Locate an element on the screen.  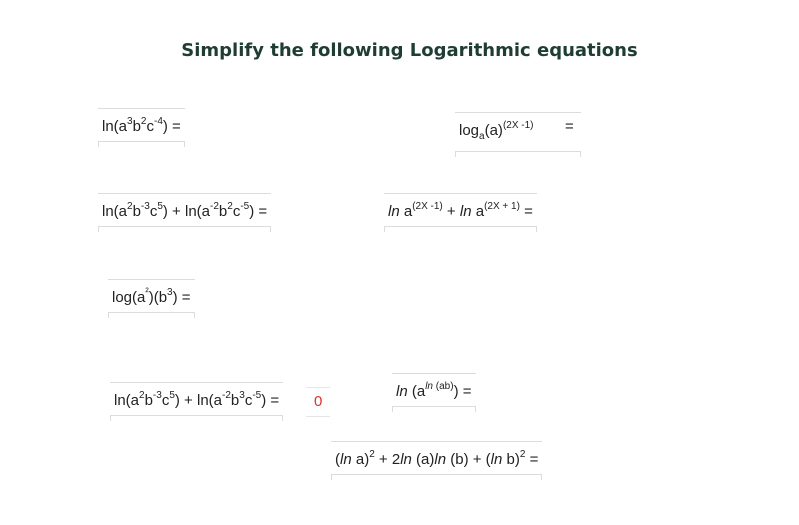
equation-3: ln(a2b-3c5) + ln(a-2b2c-5) = is located at coordinates (185, 212).